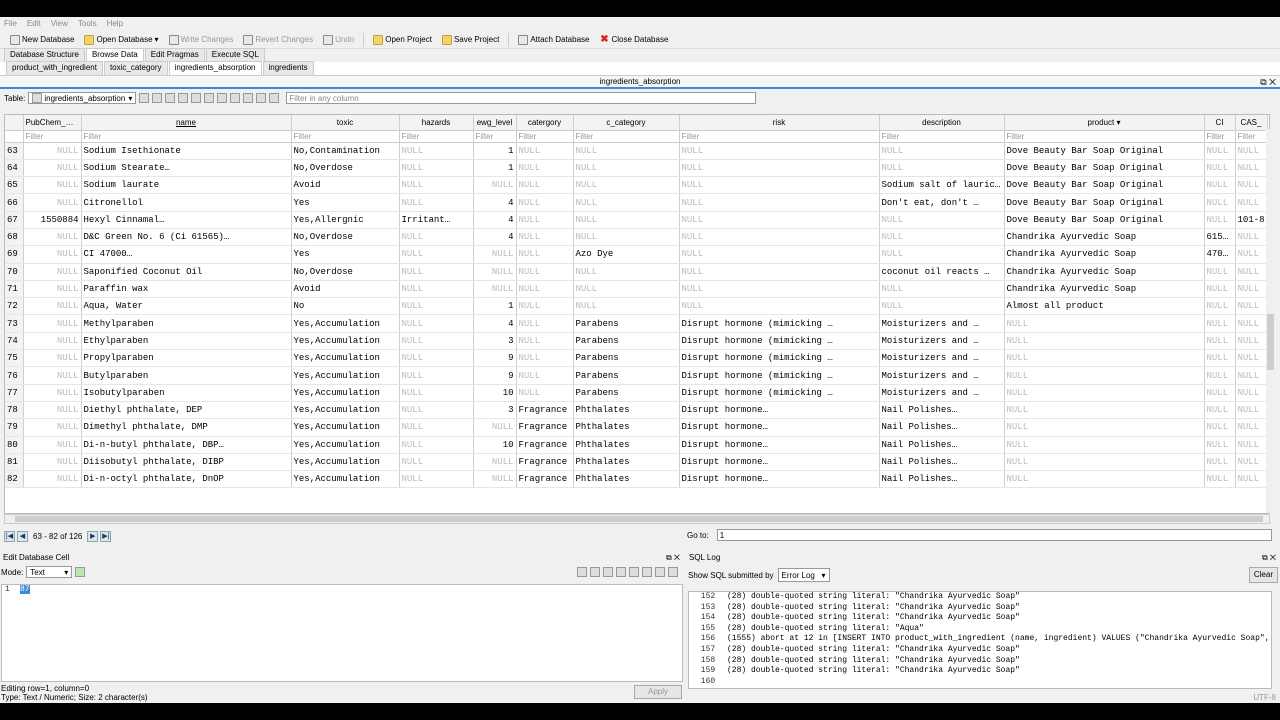  Describe the element at coordinates (186, 462) in the screenshot. I see `table-cell: Diisobutyl phthalate, DIBP` at that location.